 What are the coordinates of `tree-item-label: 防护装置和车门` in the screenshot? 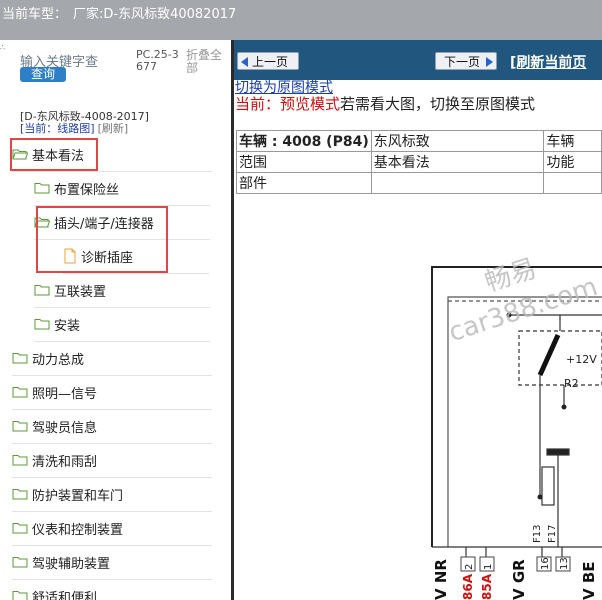 It's located at (78, 496).